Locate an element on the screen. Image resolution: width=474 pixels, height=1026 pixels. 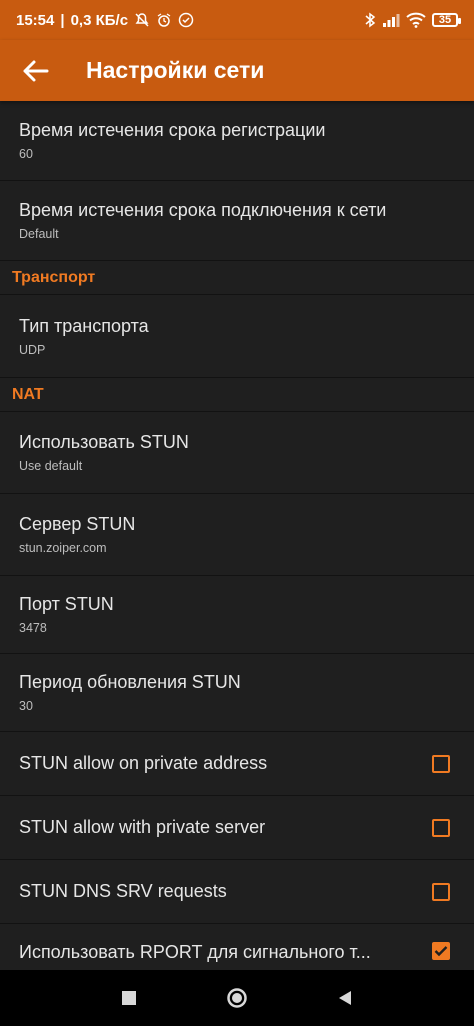
checkbox-stun-private-address is located at coordinates (441, 763).